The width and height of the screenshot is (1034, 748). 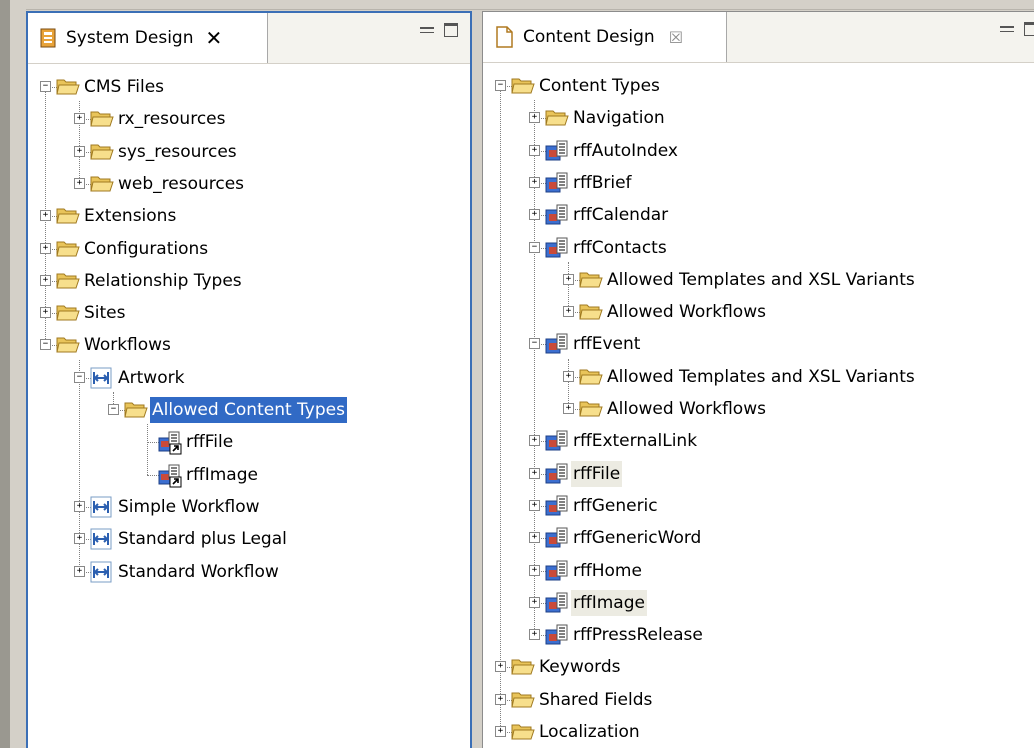 I want to click on tree-item: rffFile, so click(x=249, y=442).